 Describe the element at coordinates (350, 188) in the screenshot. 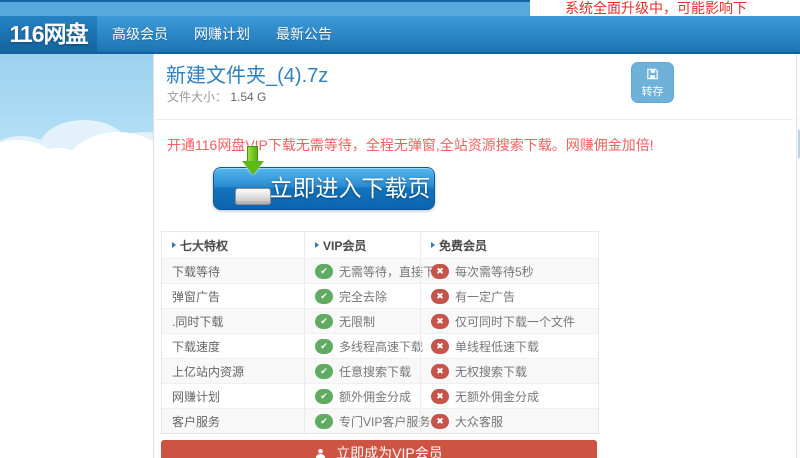

I see `download-button-label: 立即进入下载页` at that location.